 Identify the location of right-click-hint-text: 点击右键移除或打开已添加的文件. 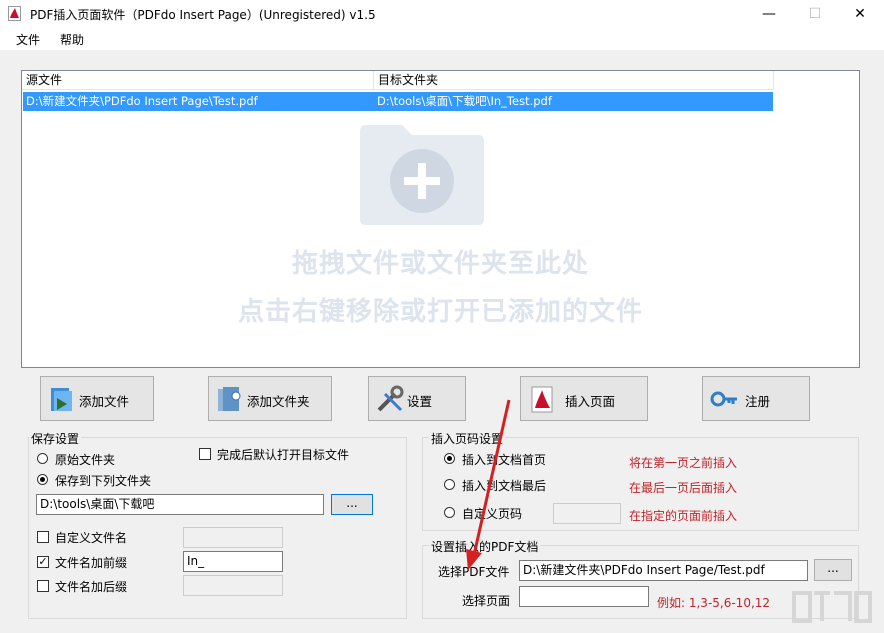
(440, 312).